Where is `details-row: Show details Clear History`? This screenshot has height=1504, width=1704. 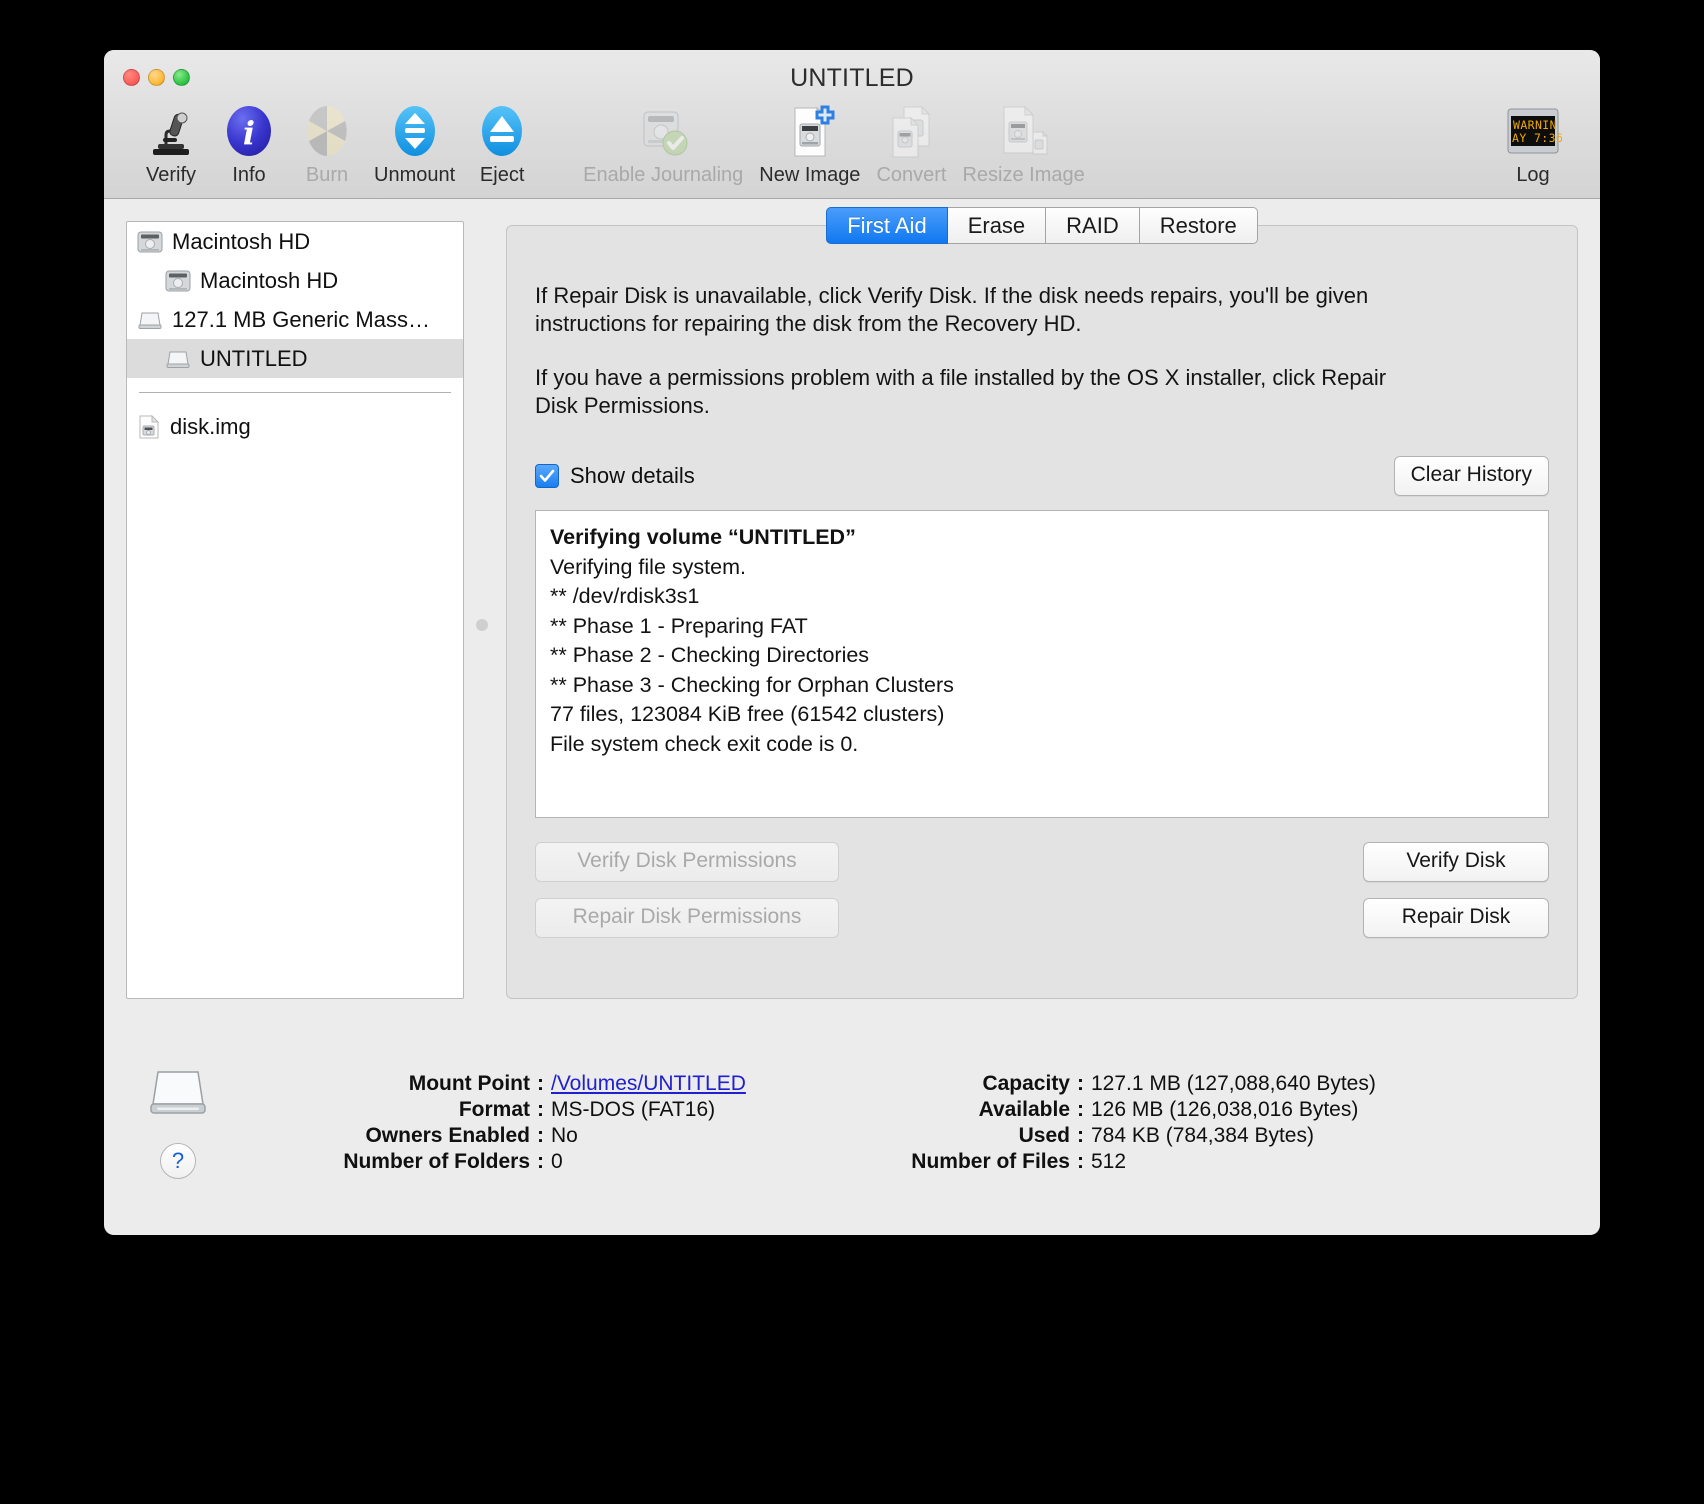
details-row: Show details Clear History is located at coordinates (1042, 476).